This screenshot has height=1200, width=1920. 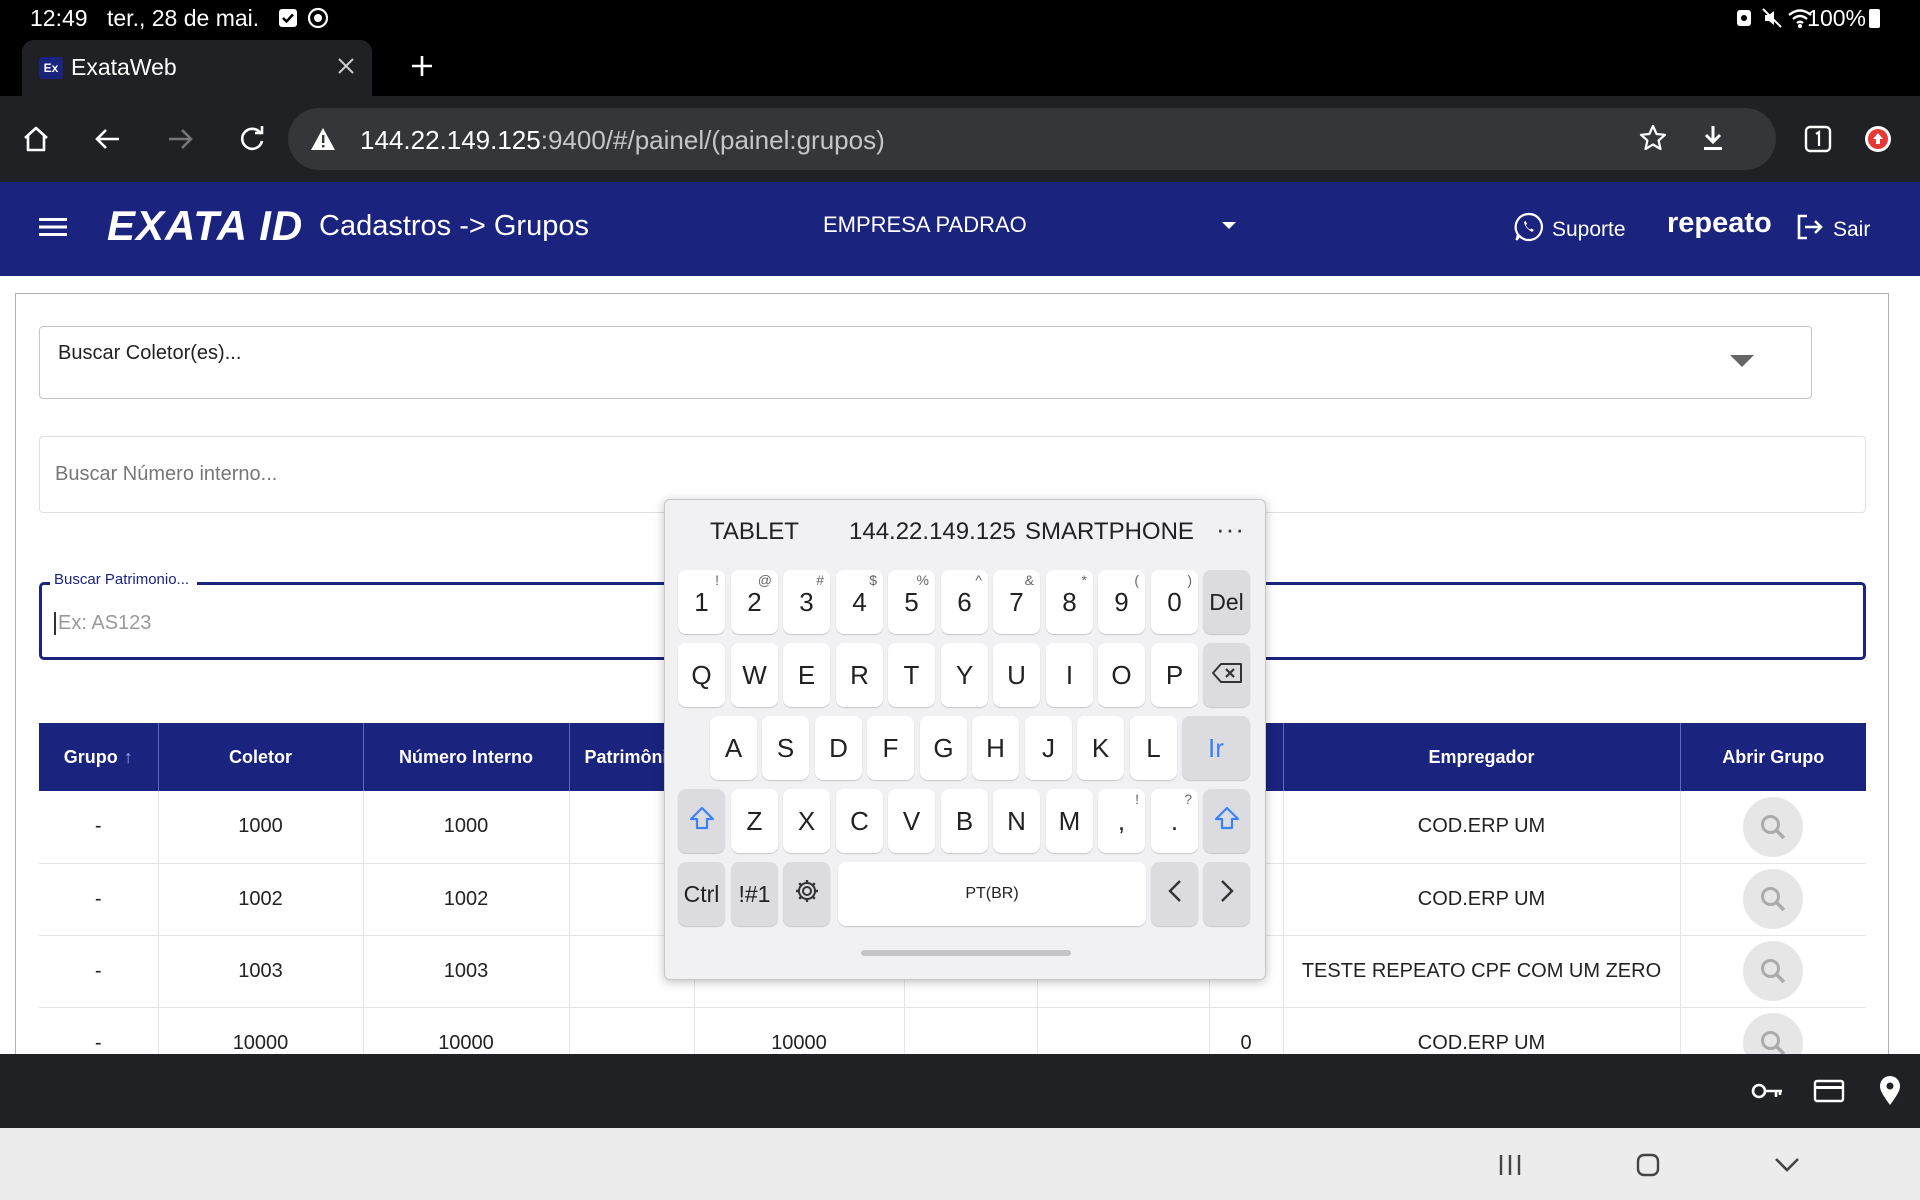 What do you see at coordinates (1016, 821) in the screenshot?
I see `key-n: N` at bounding box center [1016, 821].